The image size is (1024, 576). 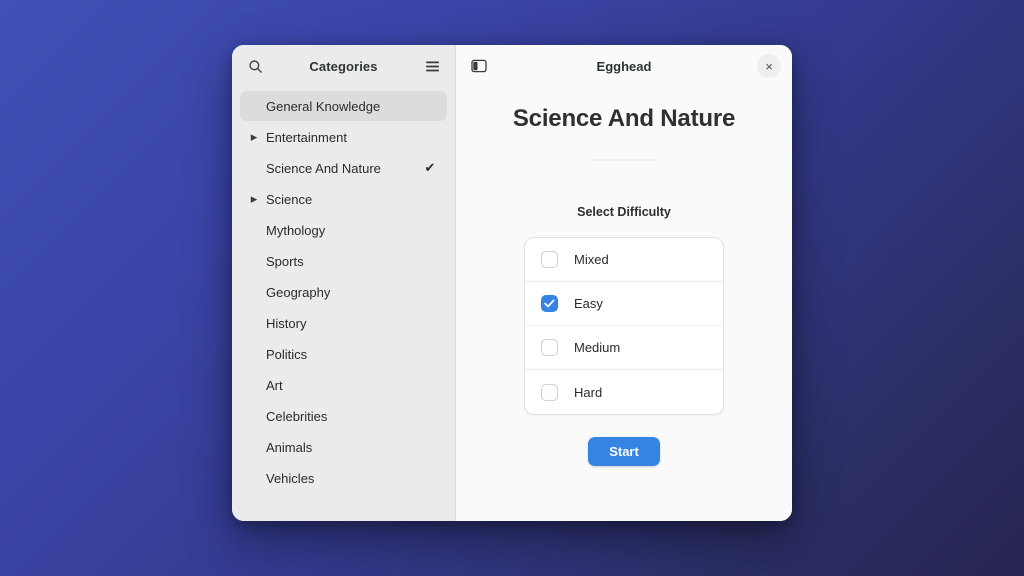 What do you see at coordinates (588, 392) in the screenshot?
I see `difficulty-label: Hard` at bounding box center [588, 392].